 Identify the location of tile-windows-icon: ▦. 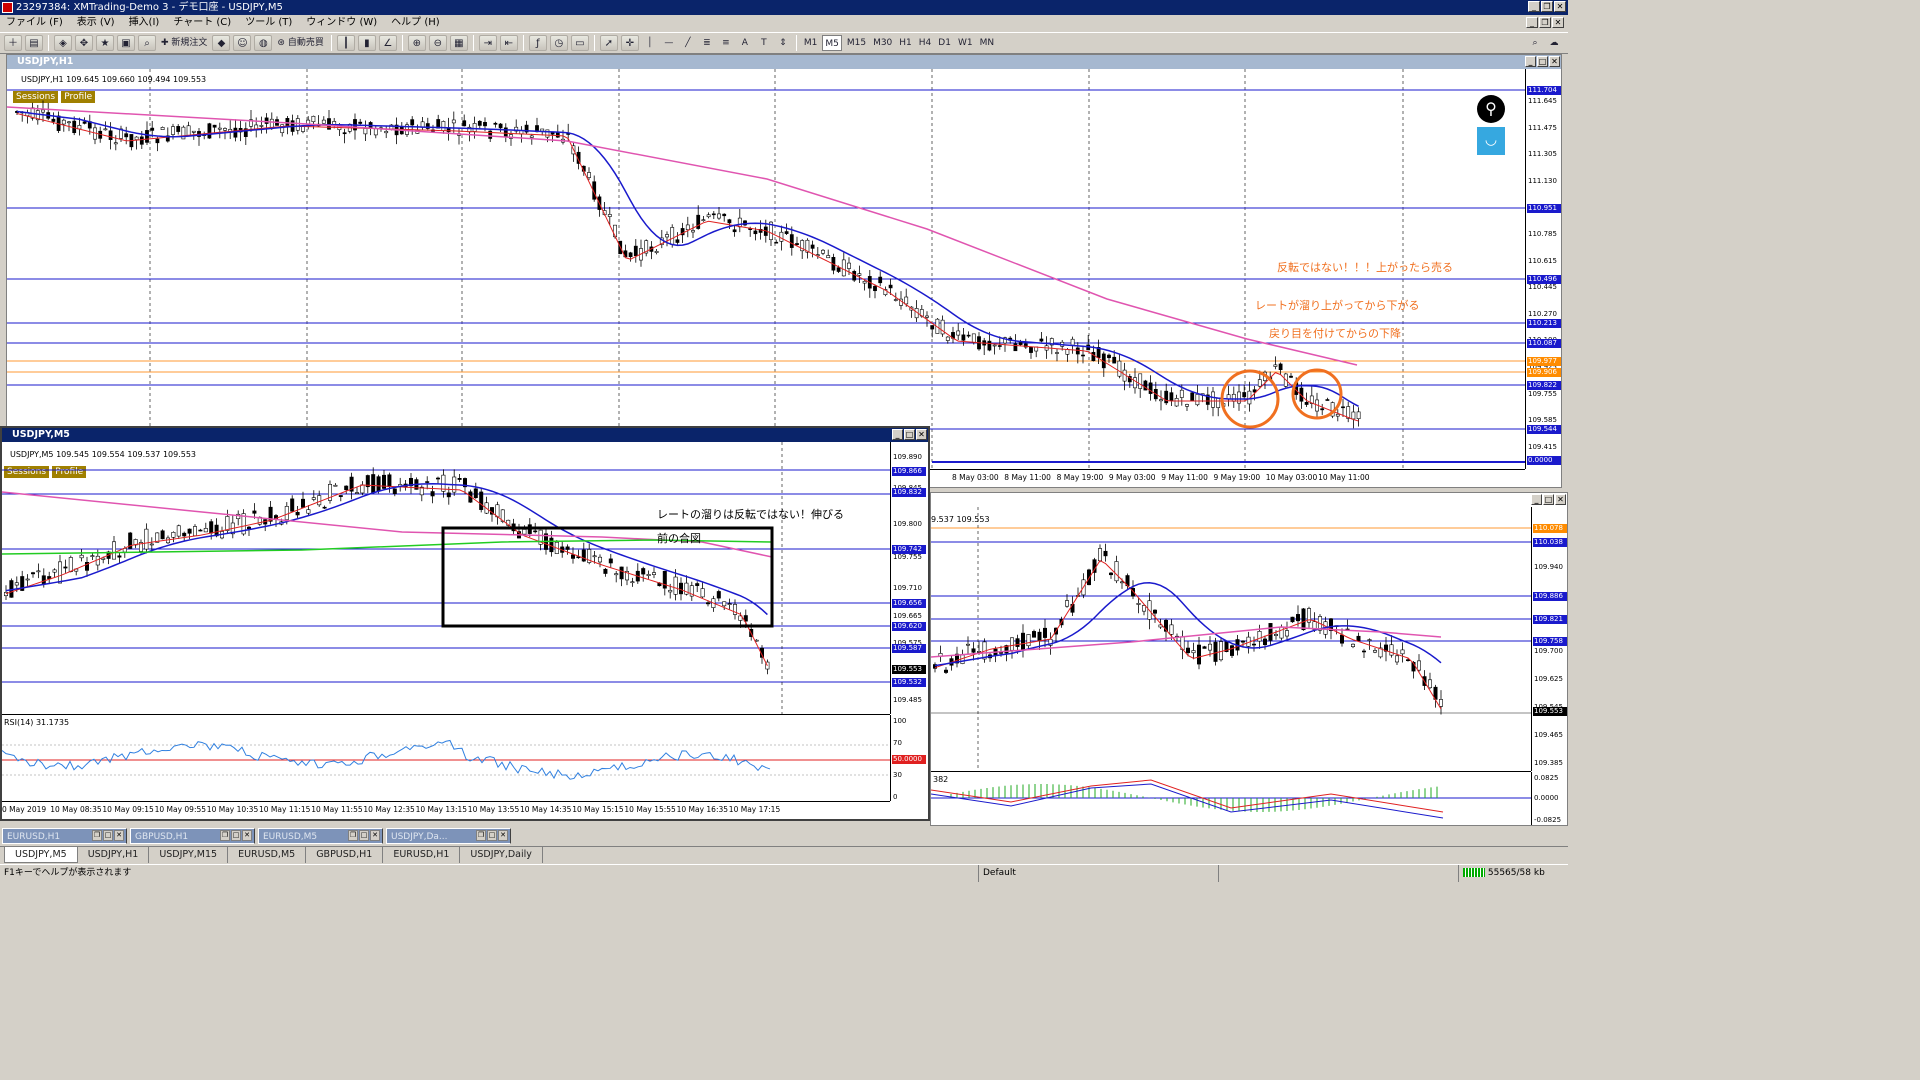
(458, 43).